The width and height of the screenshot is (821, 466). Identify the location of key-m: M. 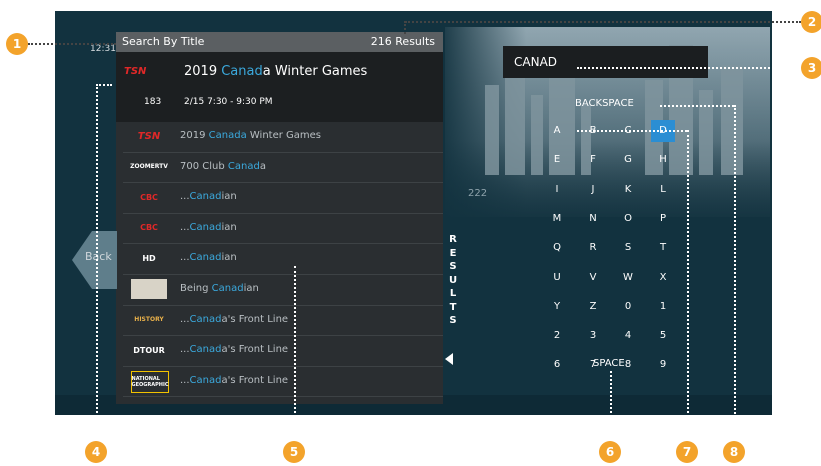
(557, 219).